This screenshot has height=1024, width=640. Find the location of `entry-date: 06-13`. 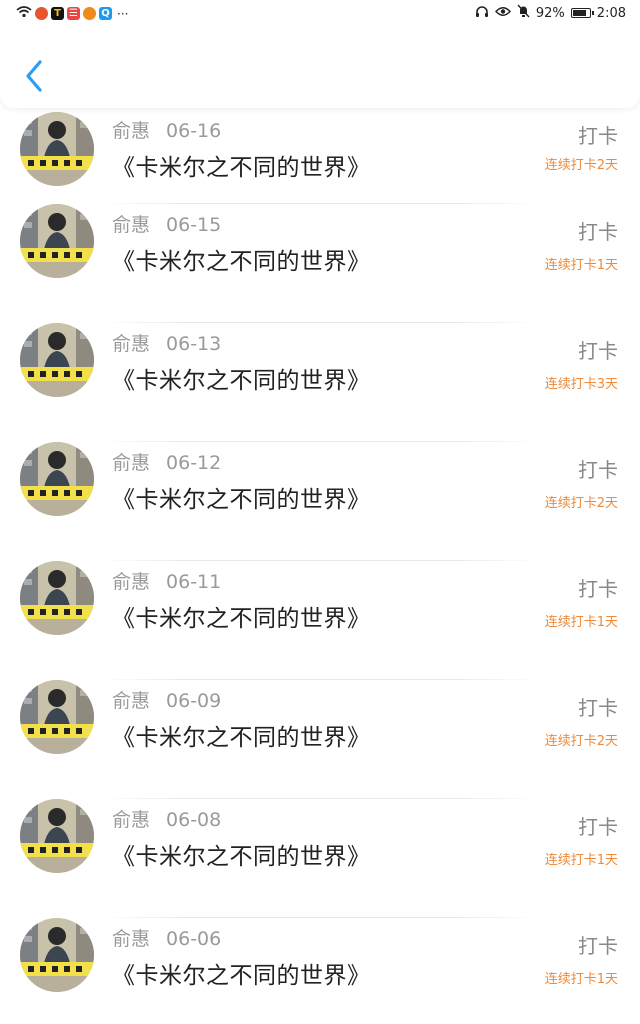

entry-date: 06-13 is located at coordinates (194, 344).